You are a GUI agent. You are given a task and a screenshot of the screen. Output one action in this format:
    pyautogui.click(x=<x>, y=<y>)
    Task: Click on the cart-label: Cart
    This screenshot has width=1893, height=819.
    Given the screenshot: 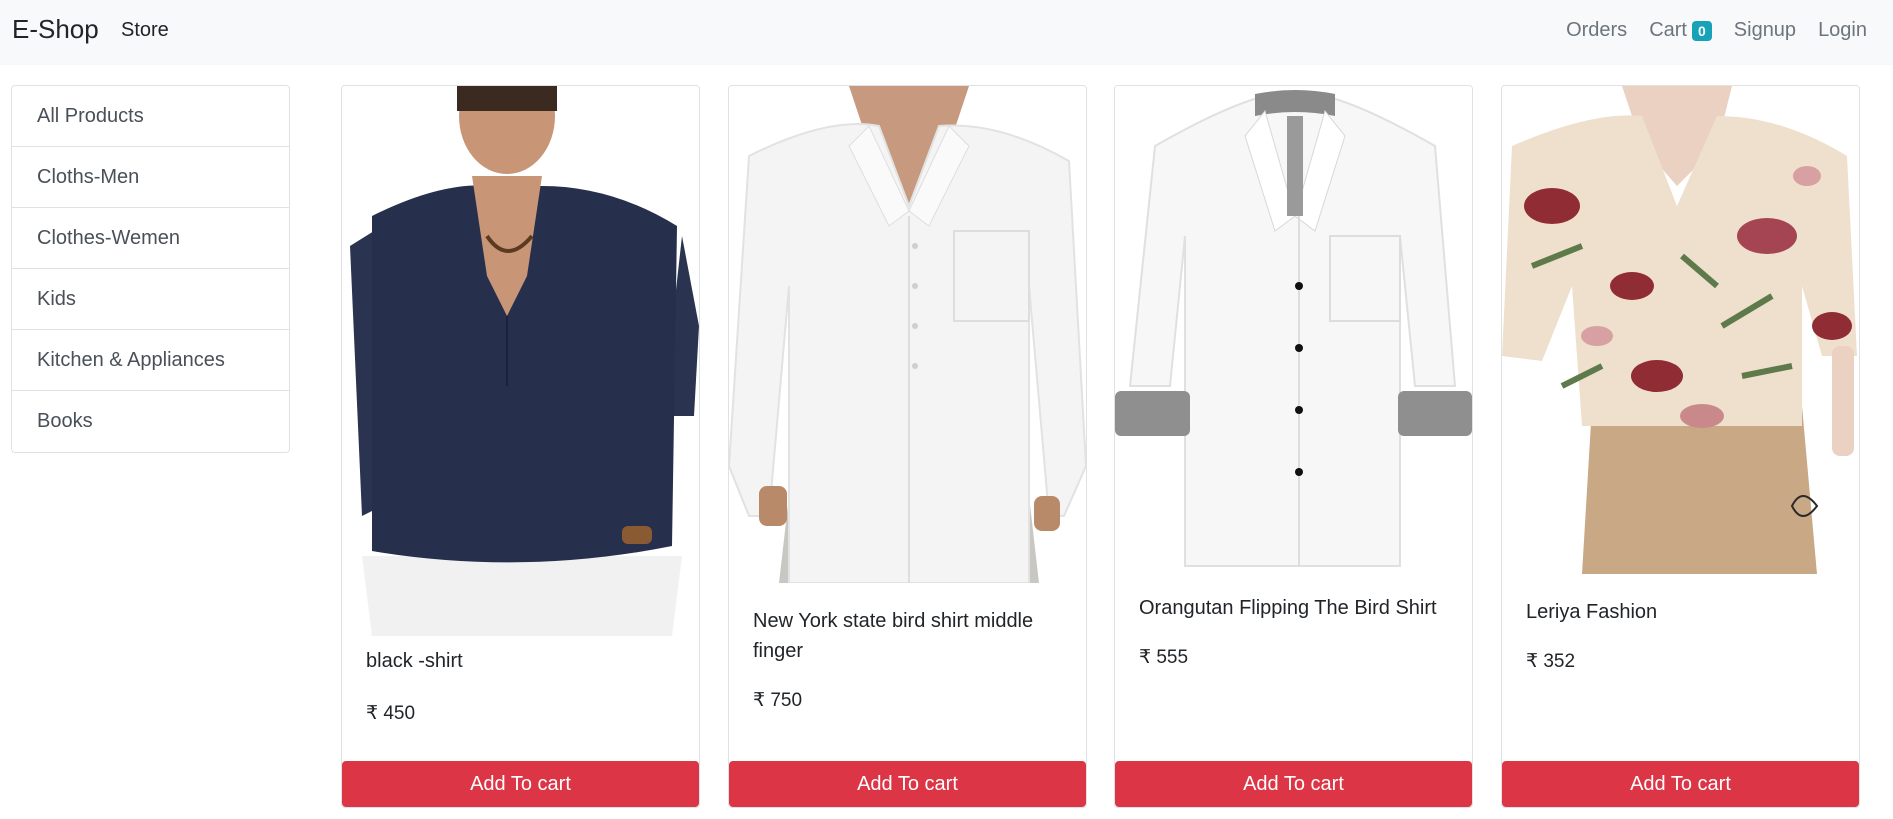 What is the action you would take?
    pyautogui.click(x=1668, y=30)
    